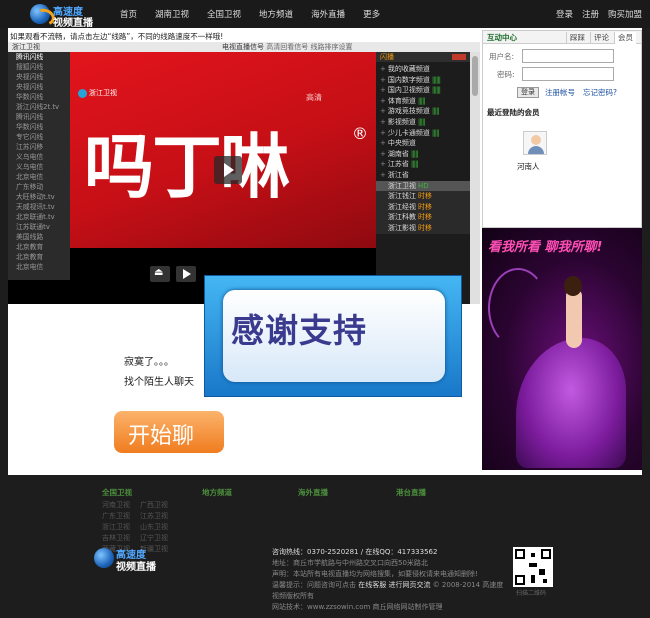 Image resolution: width=650 pixels, height=618 pixels. What do you see at coordinates (128, 14) in the screenshot?
I see `nav-item-home: 首页` at bounding box center [128, 14].